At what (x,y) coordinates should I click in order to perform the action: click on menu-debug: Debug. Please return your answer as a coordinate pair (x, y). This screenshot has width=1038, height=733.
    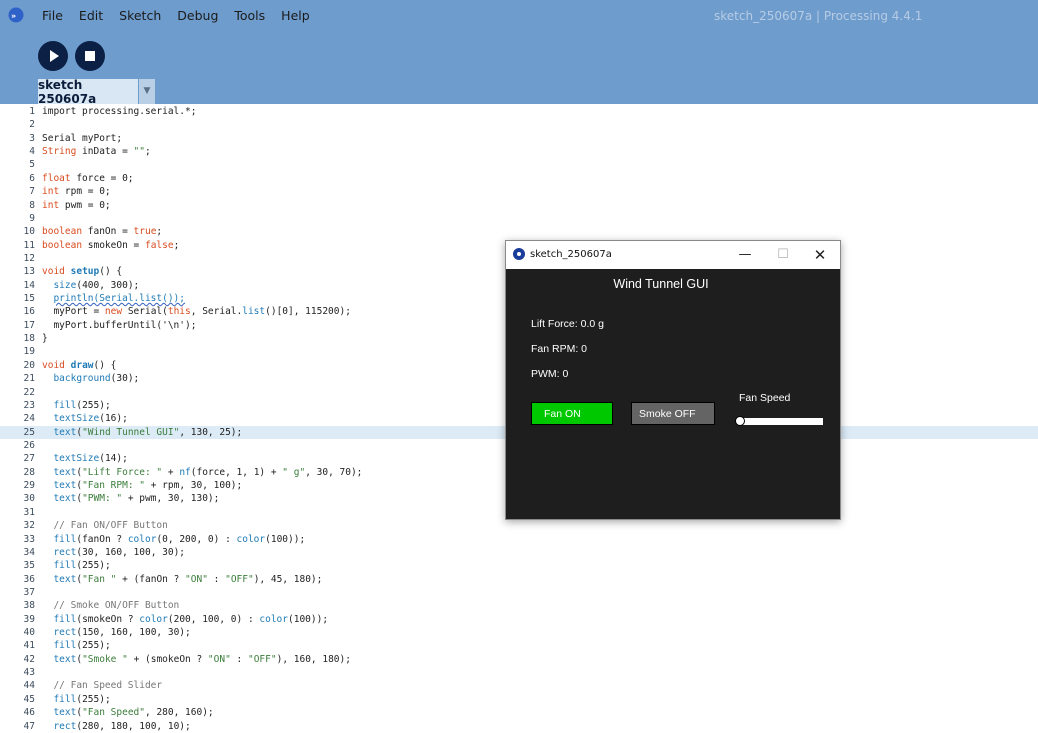
    Looking at the image, I should click on (197, 16).